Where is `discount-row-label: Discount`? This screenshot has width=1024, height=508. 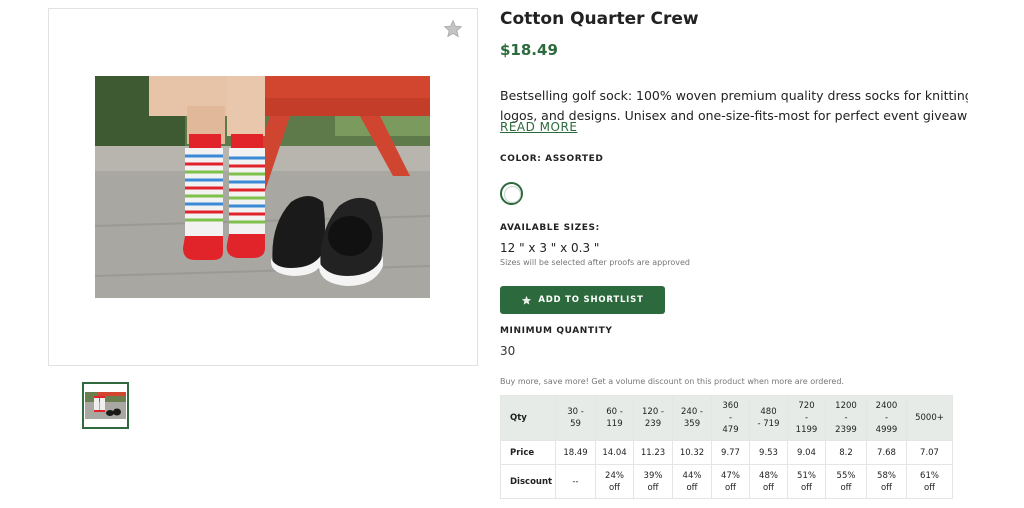
discount-row-label: Discount is located at coordinates (528, 481).